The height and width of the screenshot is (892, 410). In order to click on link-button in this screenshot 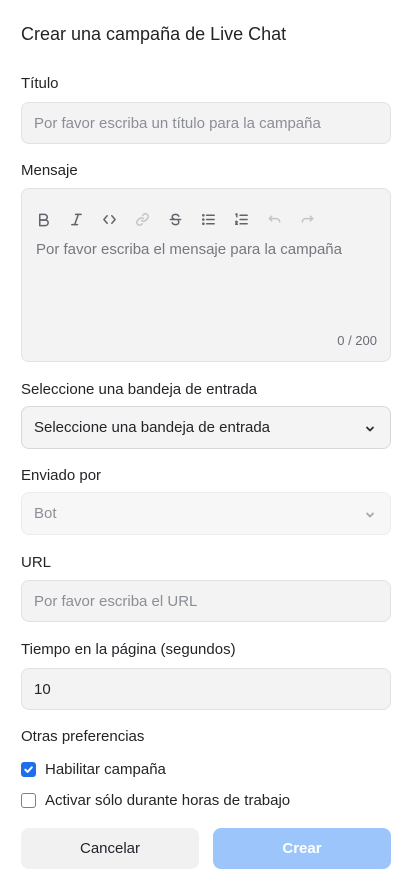, I will do `click(142, 219)`.